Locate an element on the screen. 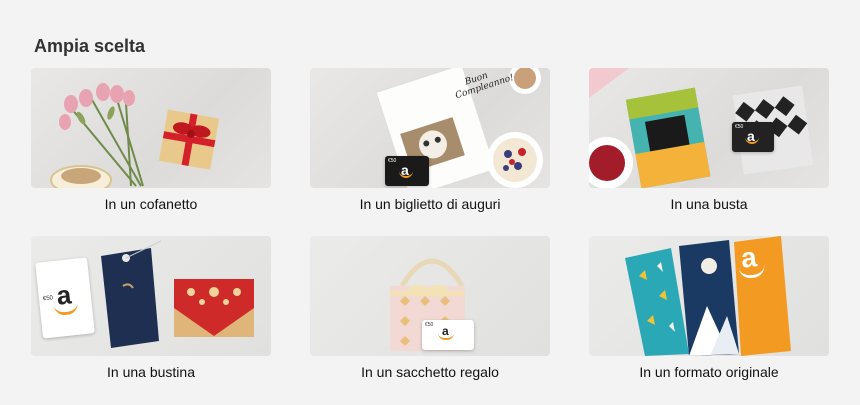 This screenshot has width=860, height=405. gift-bag-image: €50 a is located at coordinates (430, 296).